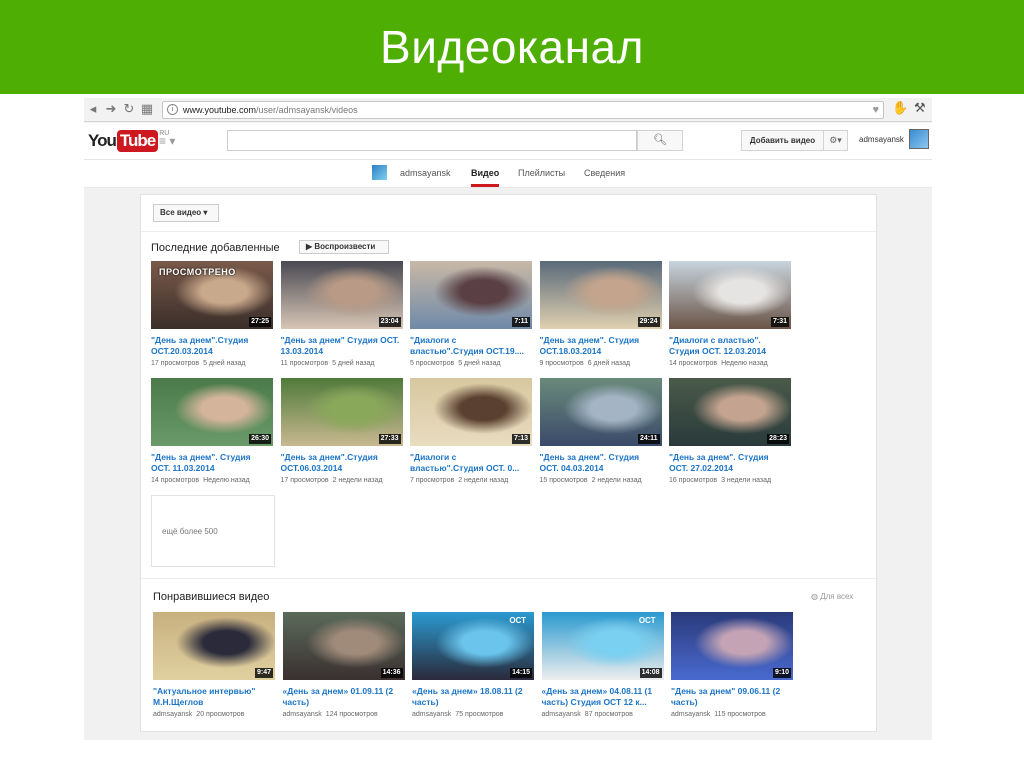 This screenshot has height=768, width=1024. Describe the element at coordinates (471, 295) in the screenshot. I see `video-thumbnail: 7:11` at that location.